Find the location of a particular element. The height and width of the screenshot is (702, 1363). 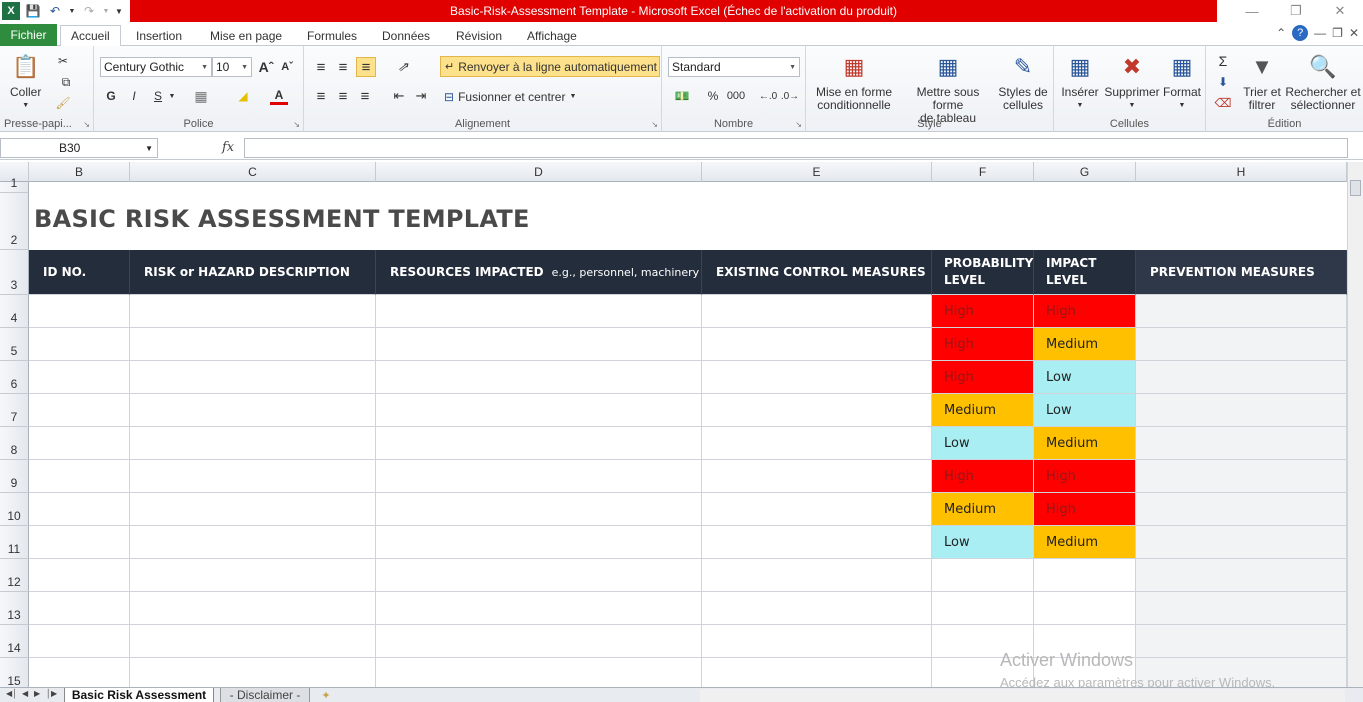

close-icon: ✕ is located at coordinates (1340, 11).